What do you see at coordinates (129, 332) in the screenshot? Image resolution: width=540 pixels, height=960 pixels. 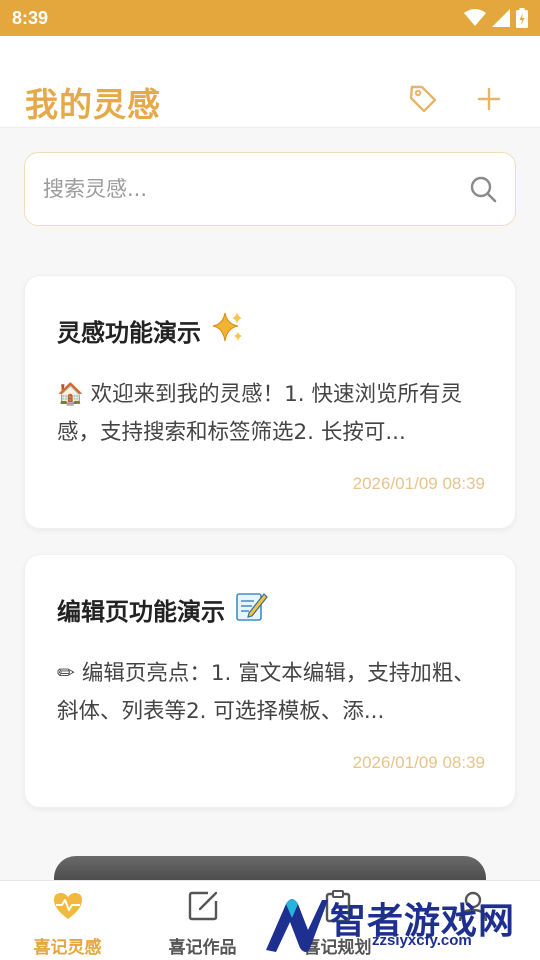 I see `card-title-text: 灵感功能演示` at bounding box center [129, 332].